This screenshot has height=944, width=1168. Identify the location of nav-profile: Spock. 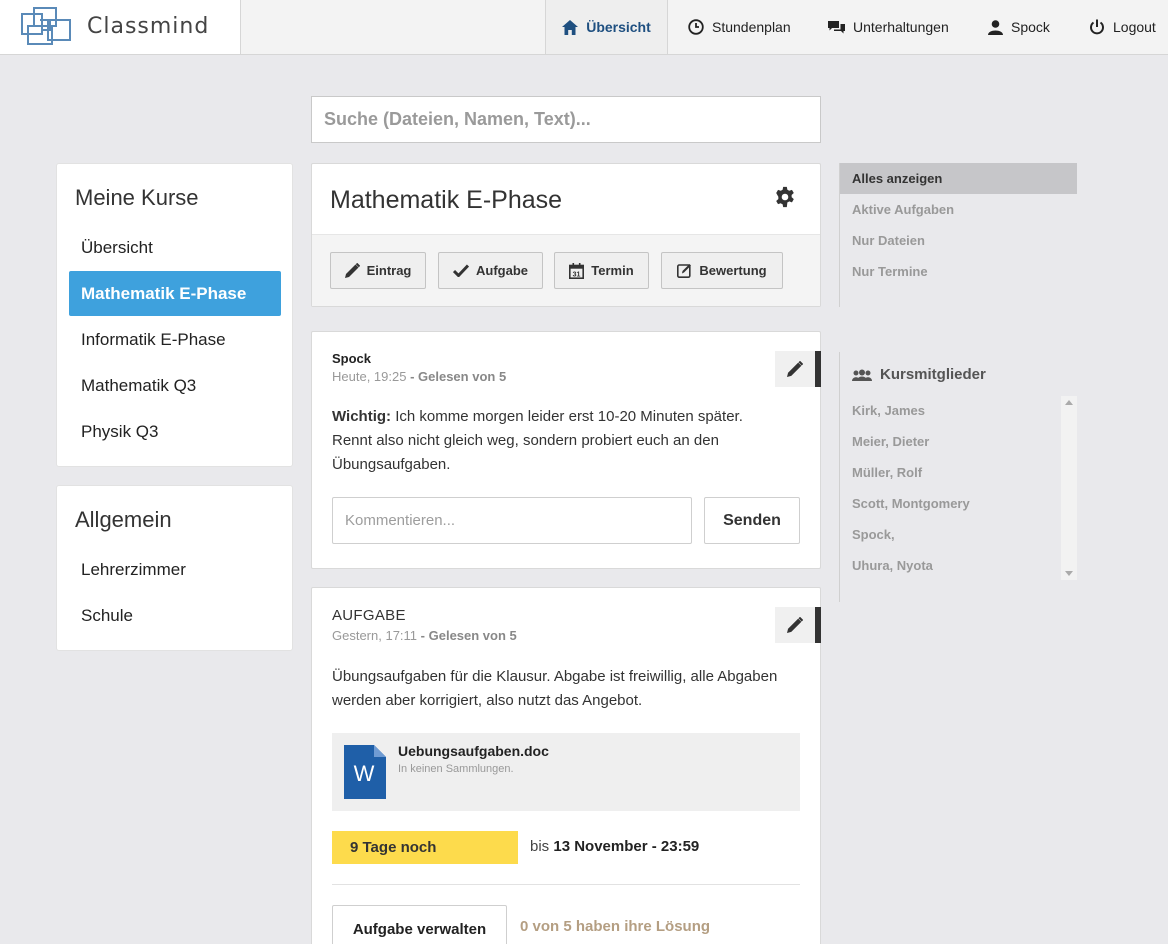
(1019, 27).